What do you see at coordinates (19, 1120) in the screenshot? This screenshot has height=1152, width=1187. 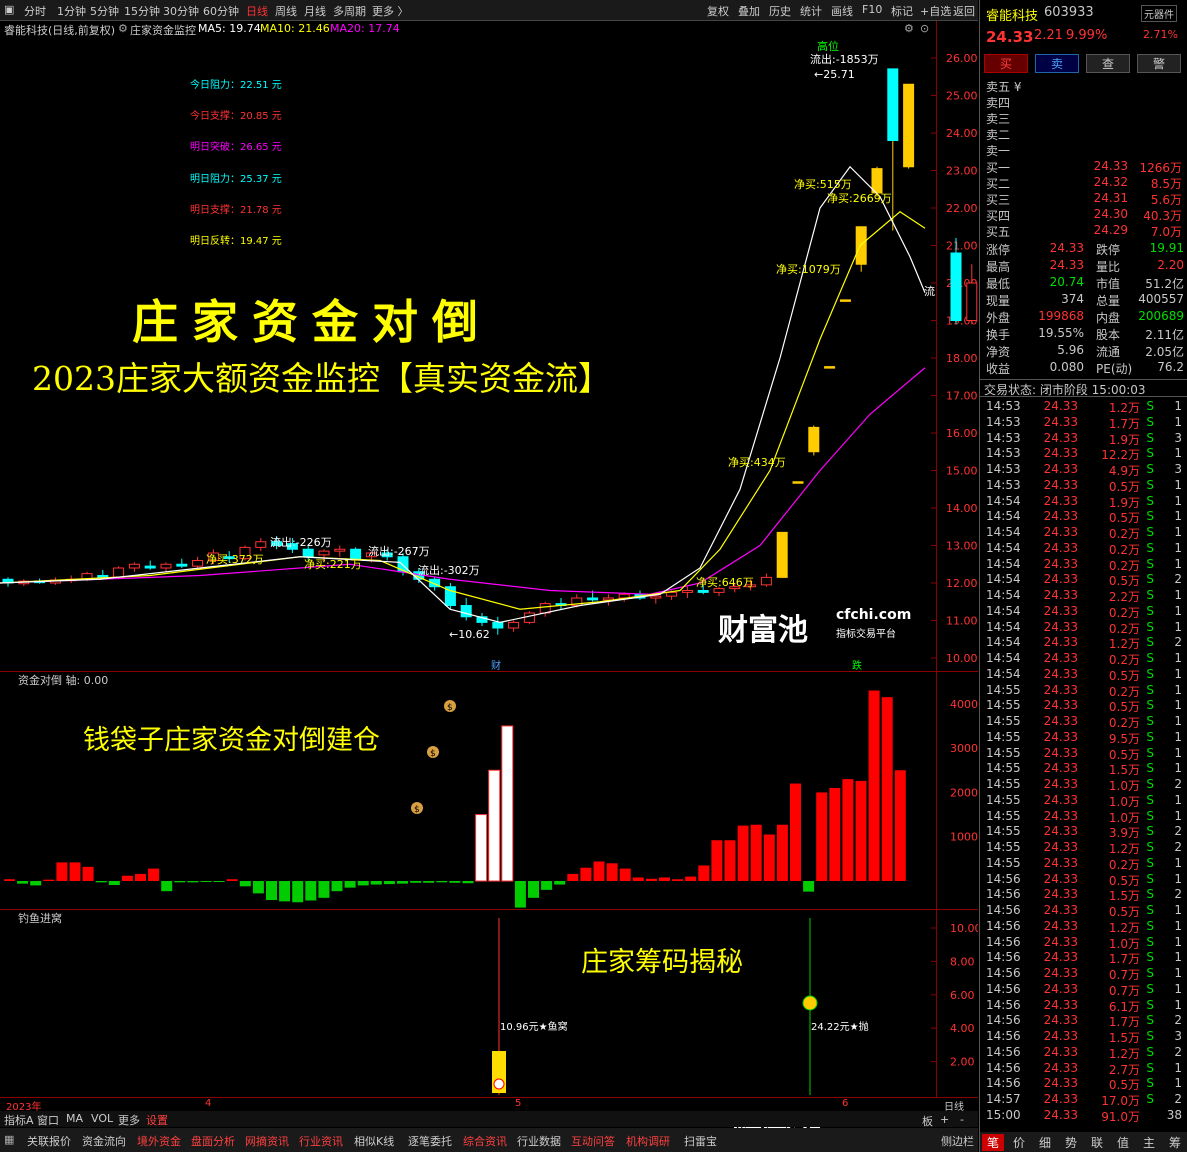 I see `tab-indicator-a: 指标A` at bounding box center [19, 1120].